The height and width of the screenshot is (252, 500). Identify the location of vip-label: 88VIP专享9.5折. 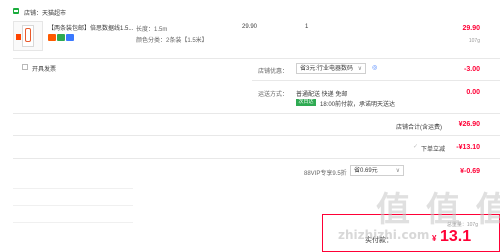
(325, 174).